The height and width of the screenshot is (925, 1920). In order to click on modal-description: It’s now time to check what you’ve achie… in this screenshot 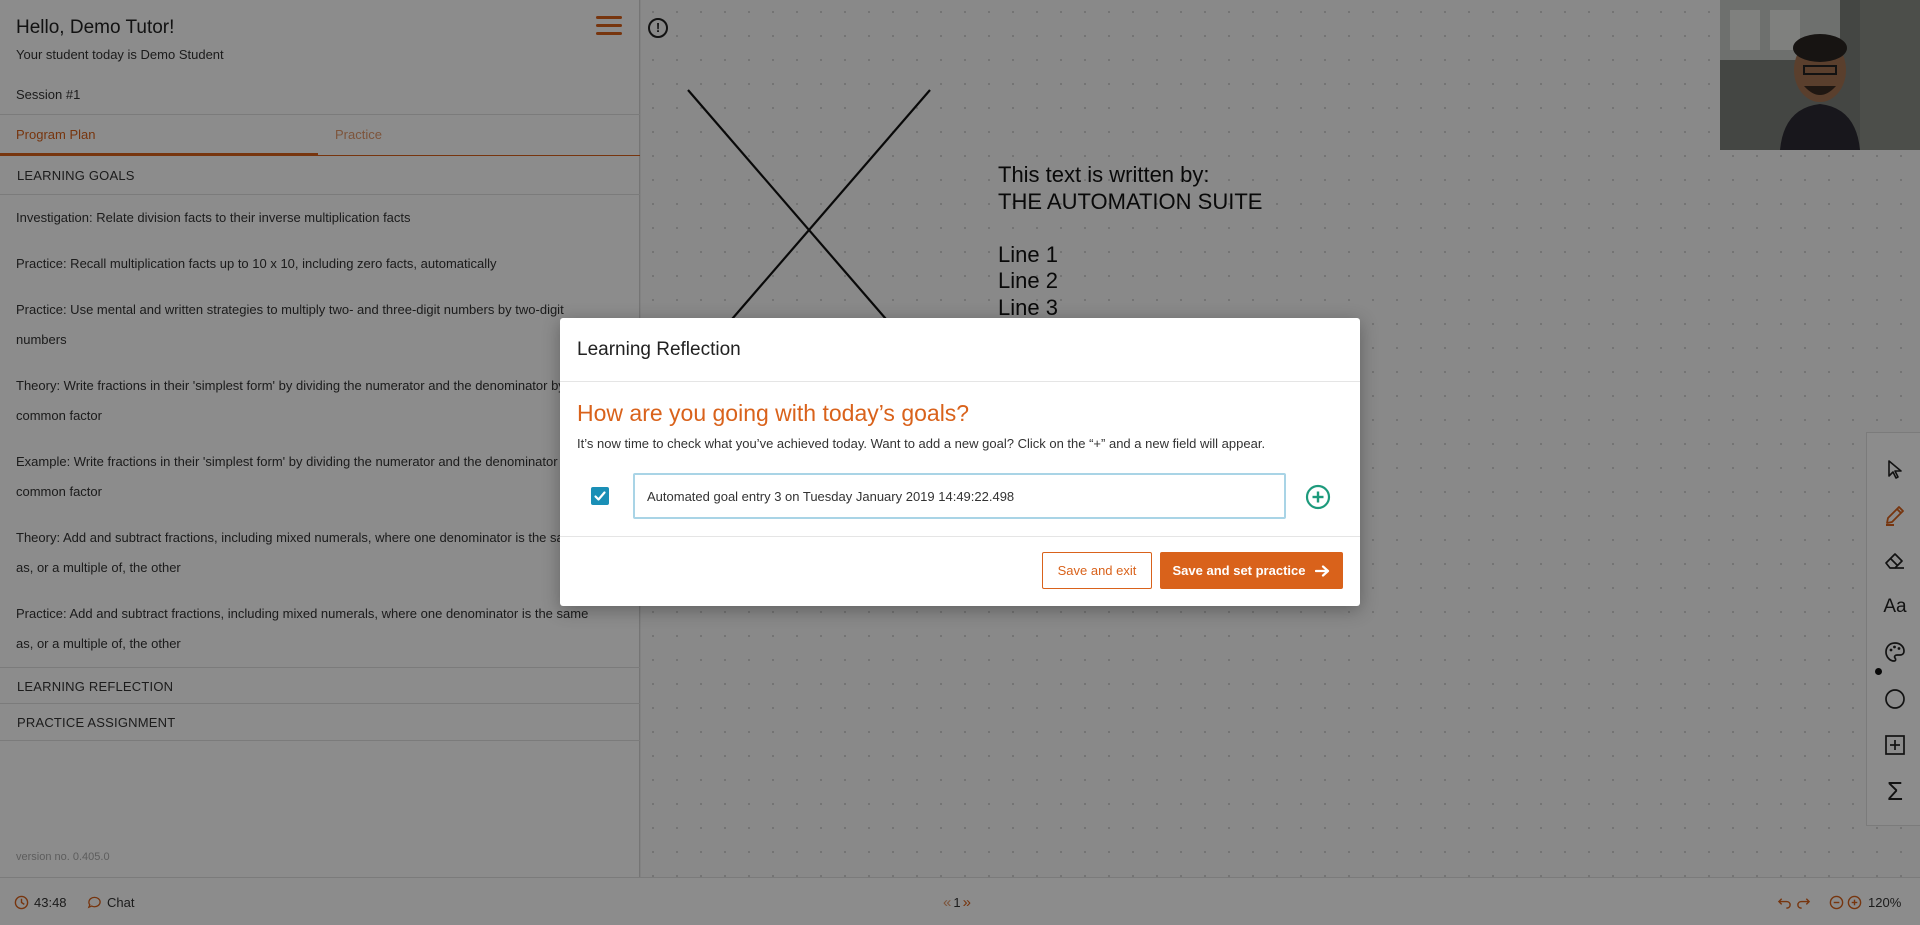, I will do `click(921, 443)`.